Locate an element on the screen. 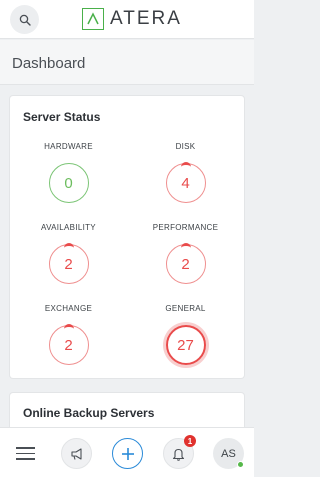 This screenshot has height=477, width=320. stat-gauge: 27 is located at coordinates (185, 345).